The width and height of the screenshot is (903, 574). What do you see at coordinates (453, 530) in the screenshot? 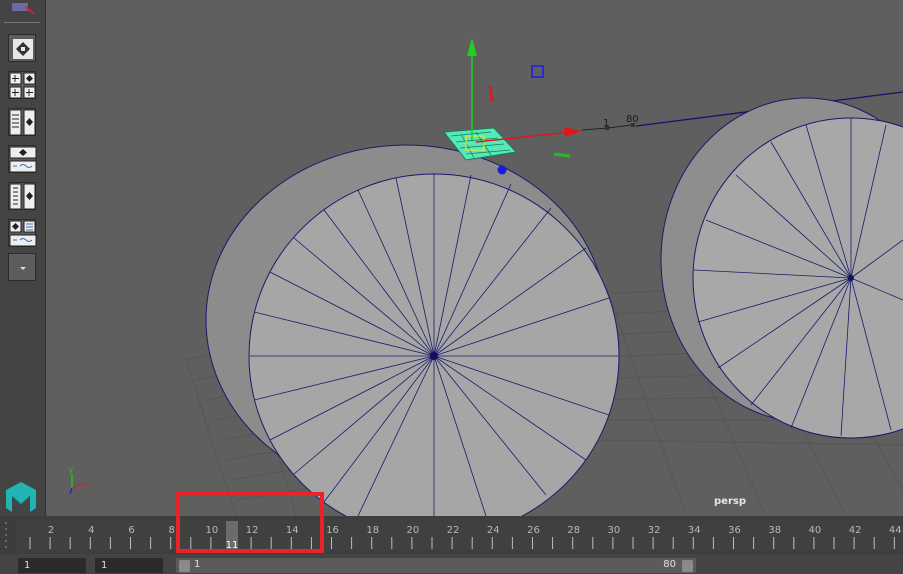
I see `timeline-tick-label: 22` at bounding box center [453, 530].